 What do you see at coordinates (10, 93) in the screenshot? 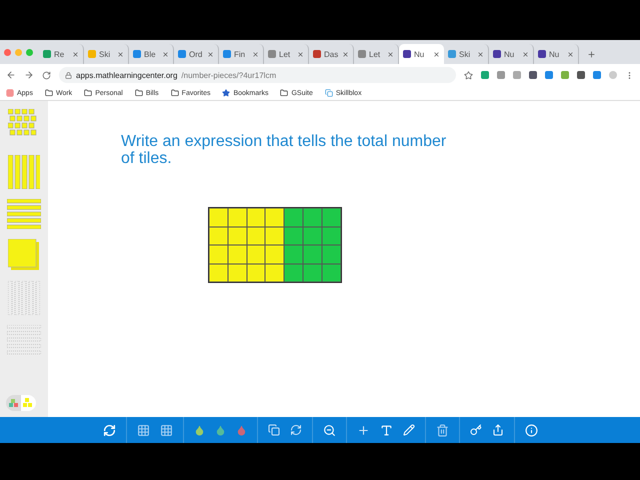
I see `apps-grid-icon` at bounding box center [10, 93].